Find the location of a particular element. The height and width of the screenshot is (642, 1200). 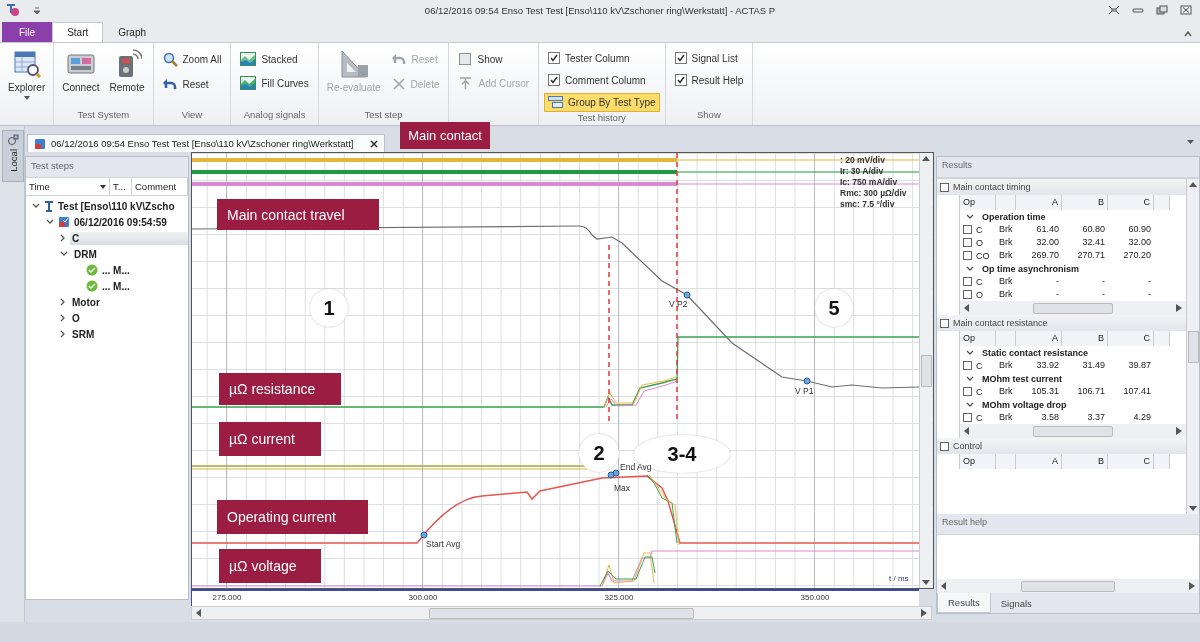

fullscreen-icon is located at coordinates (1114, 10).